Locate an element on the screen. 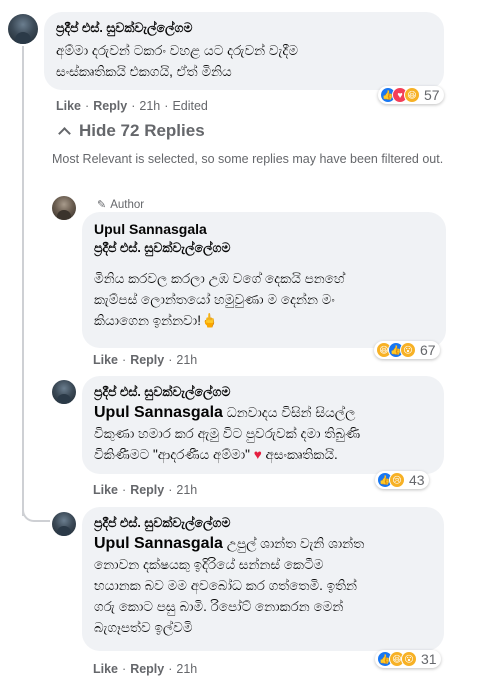 This screenshot has width=492, height=684. previous-comment-fragment is located at coordinates (246, 3).